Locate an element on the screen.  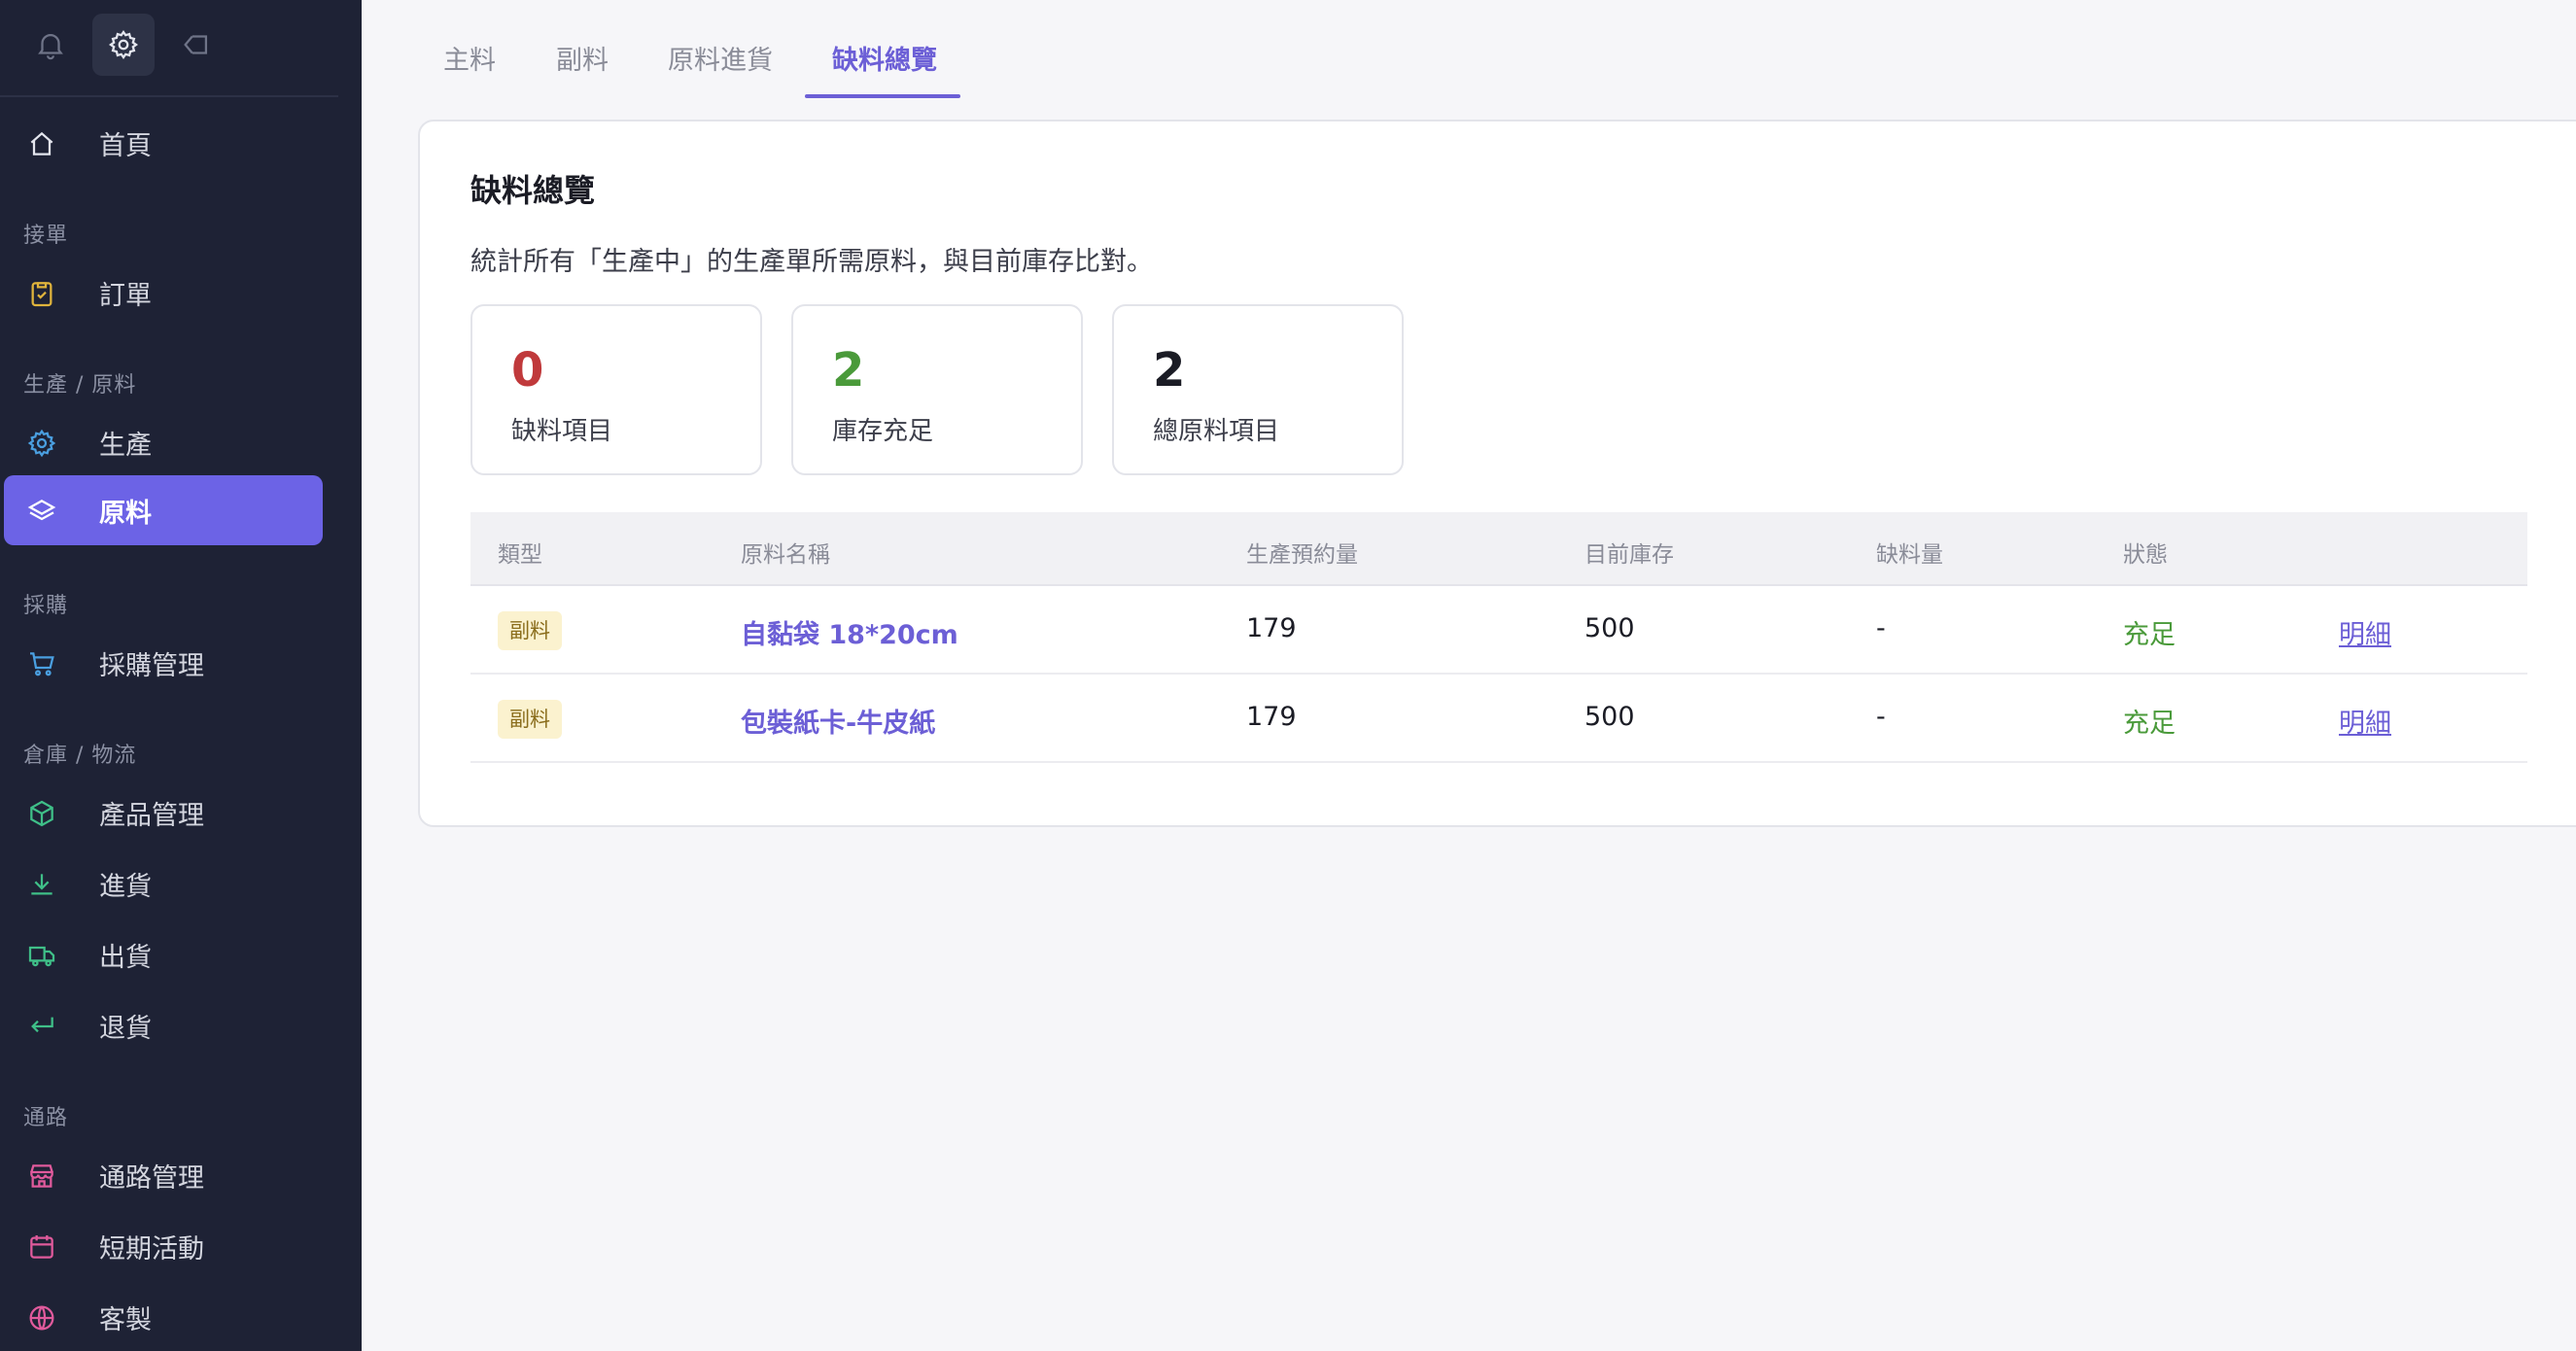
logout-icon is located at coordinates (196, 44).